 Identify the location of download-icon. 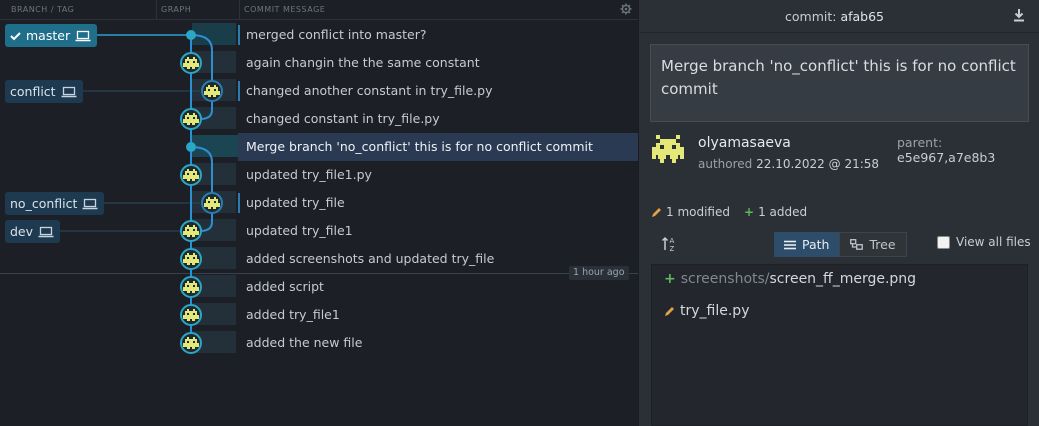
(1019, 15).